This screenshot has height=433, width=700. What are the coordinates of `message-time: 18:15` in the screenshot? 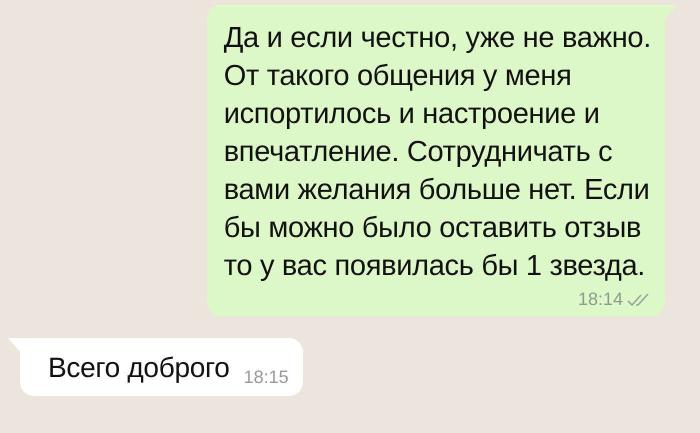 It's located at (266, 377).